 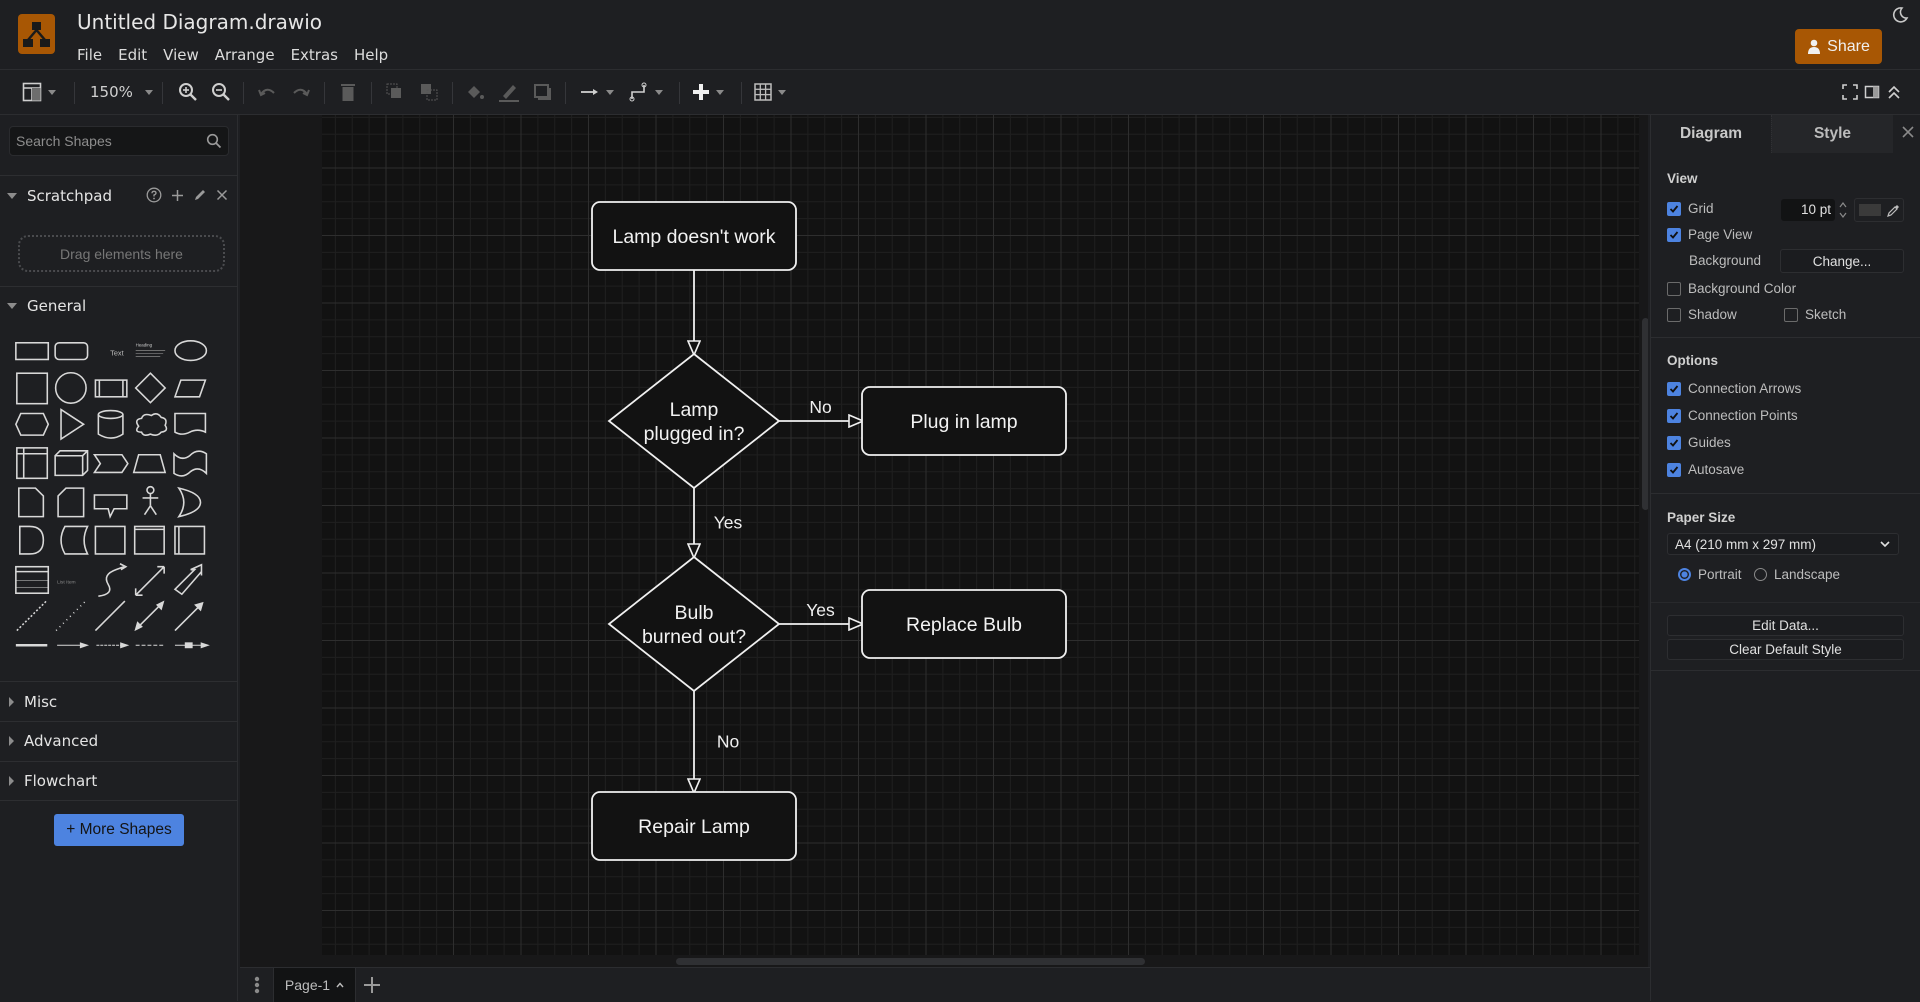 What do you see at coordinates (221, 92) in the screenshot?
I see `zoom-out-button` at bounding box center [221, 92].